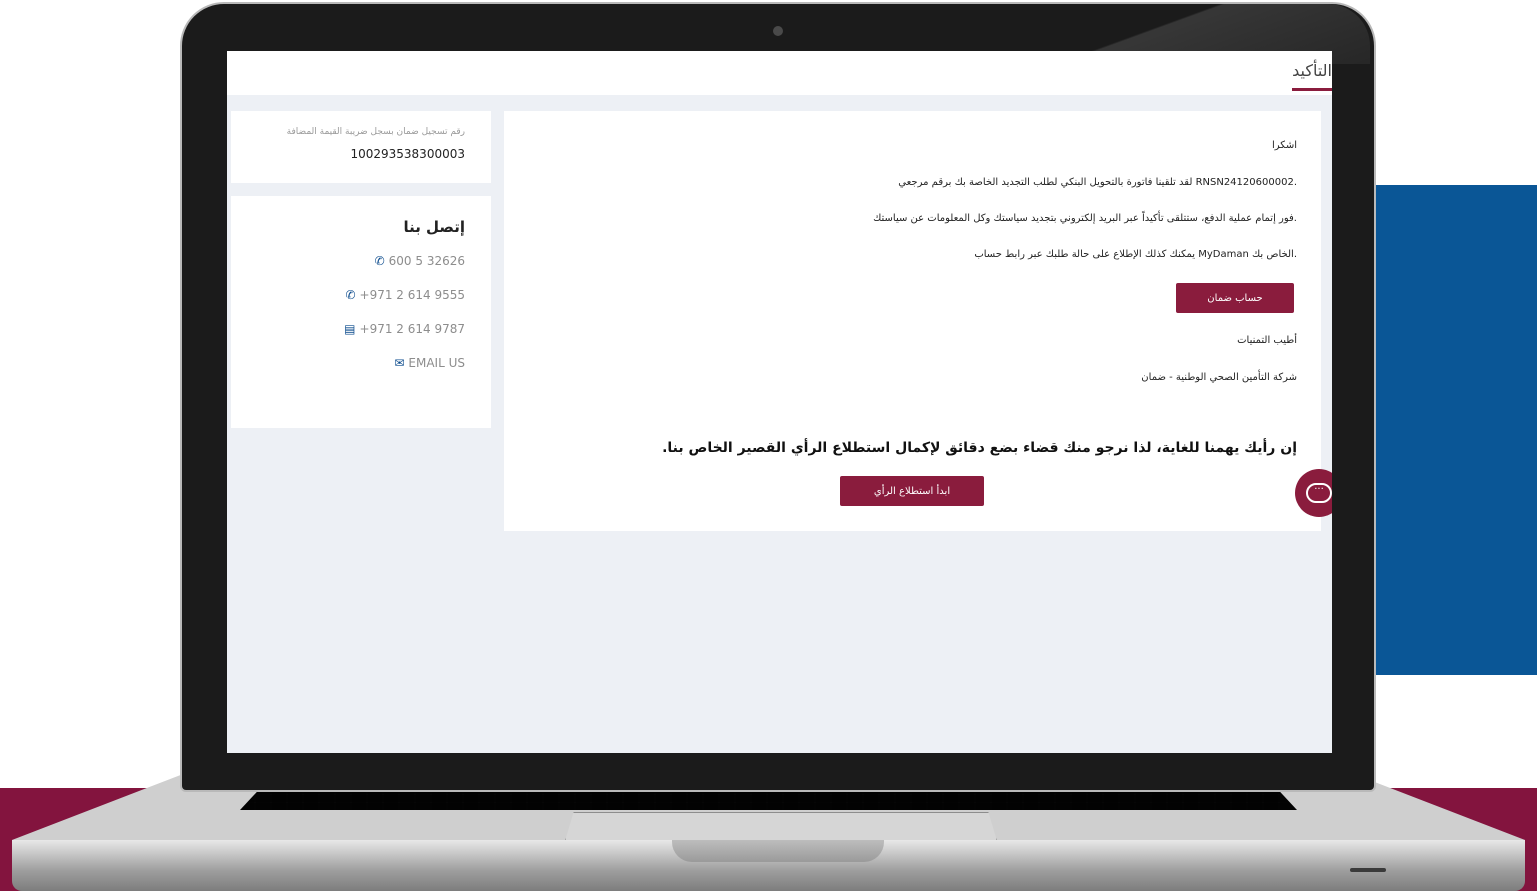 The height and width of the screenshot is (891, 1537). I want to click on camera-icon, so click(778, 31).